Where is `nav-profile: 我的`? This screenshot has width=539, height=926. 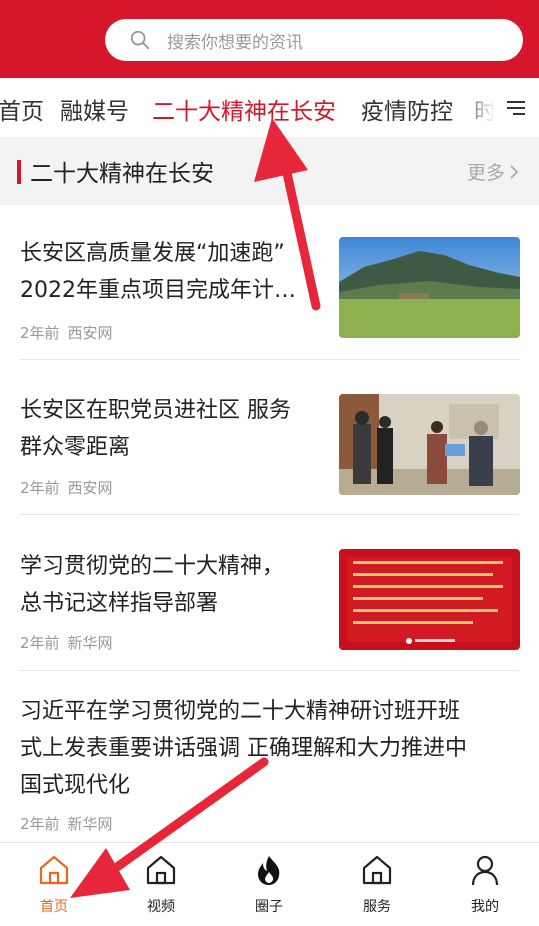
nav-profile: 我的 is located at coordinates (485, 884).